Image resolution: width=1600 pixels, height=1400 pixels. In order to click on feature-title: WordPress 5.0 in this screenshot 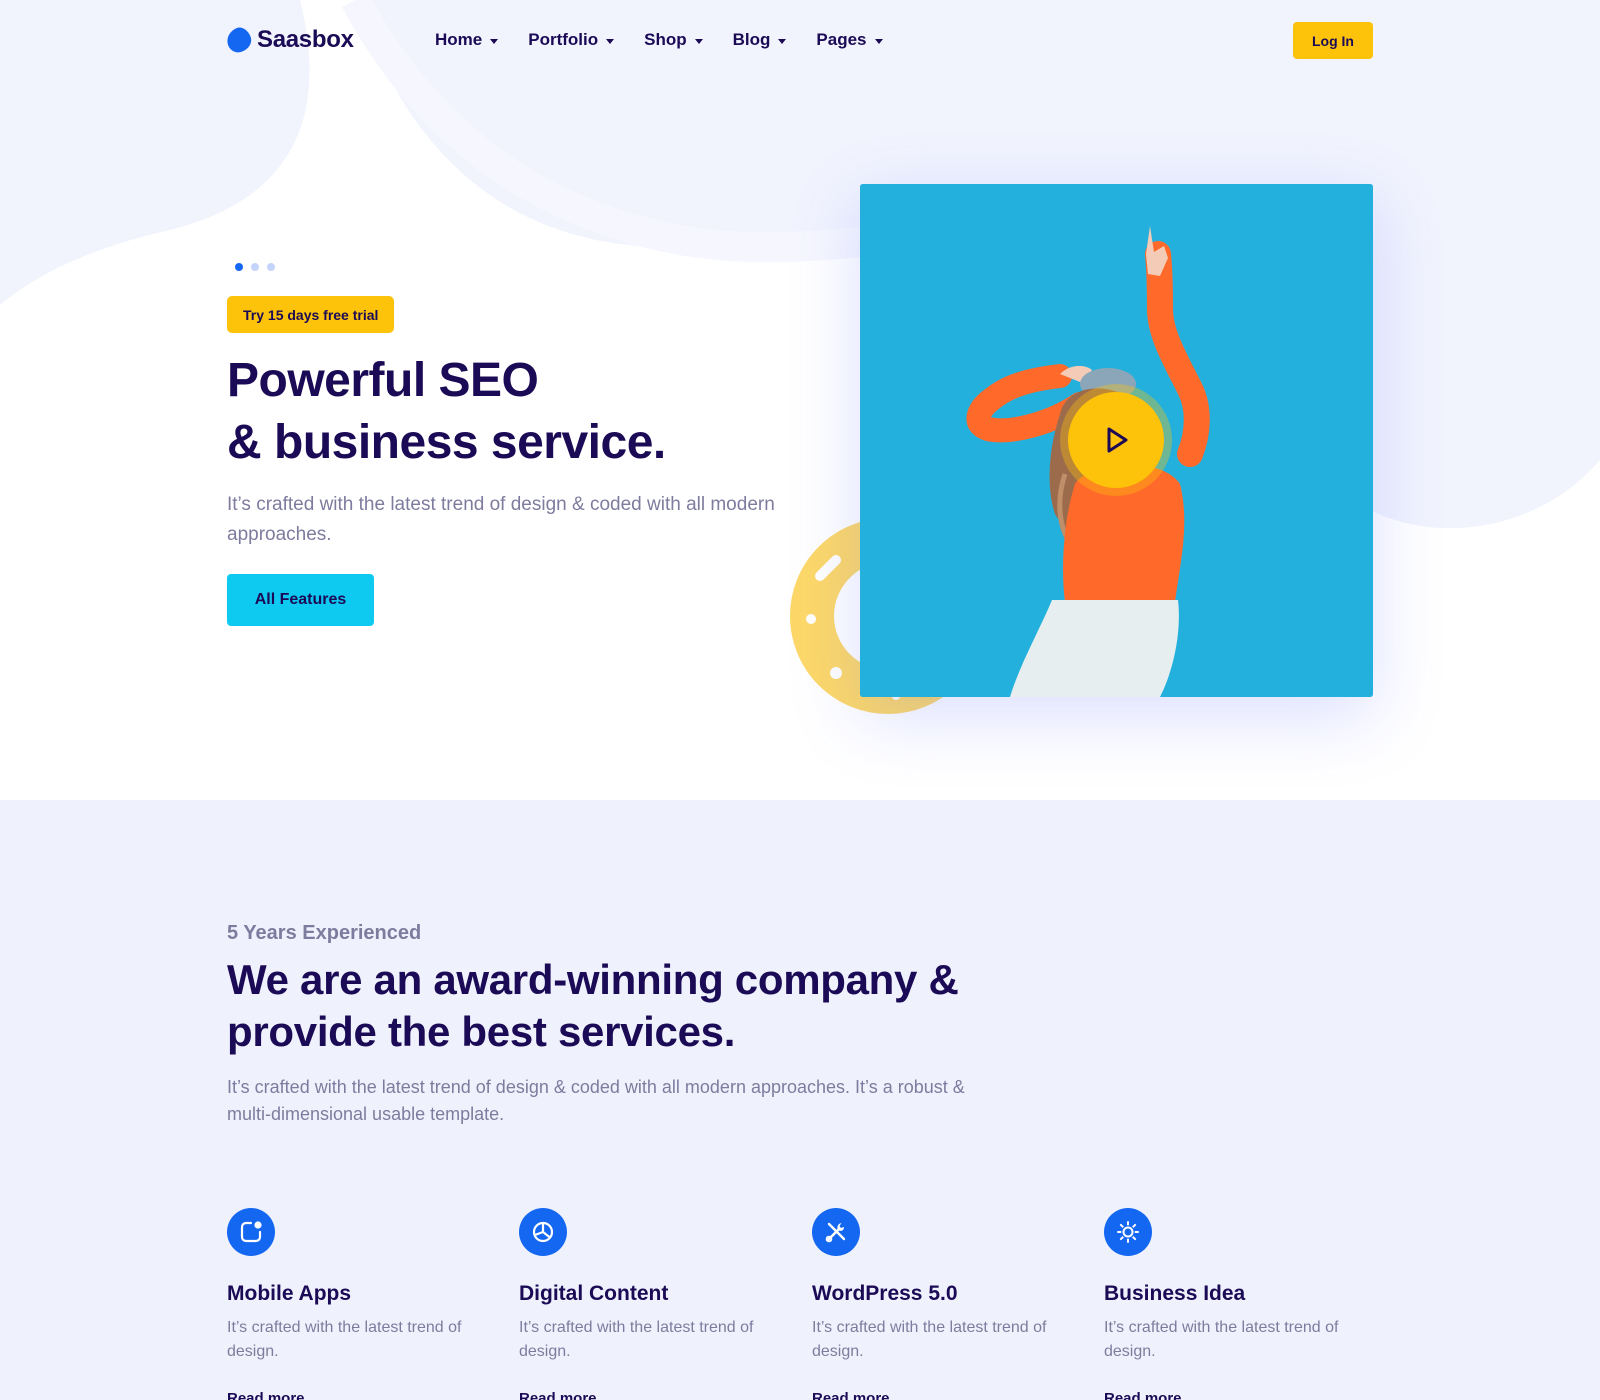, I will do `click(885, 1293)`.